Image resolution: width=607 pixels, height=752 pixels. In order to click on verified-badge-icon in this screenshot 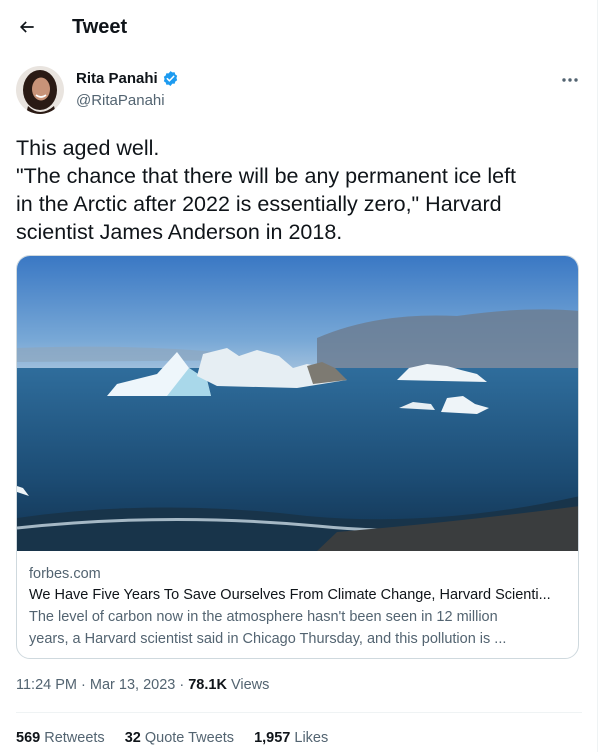, I will do `click(170, 78)`.